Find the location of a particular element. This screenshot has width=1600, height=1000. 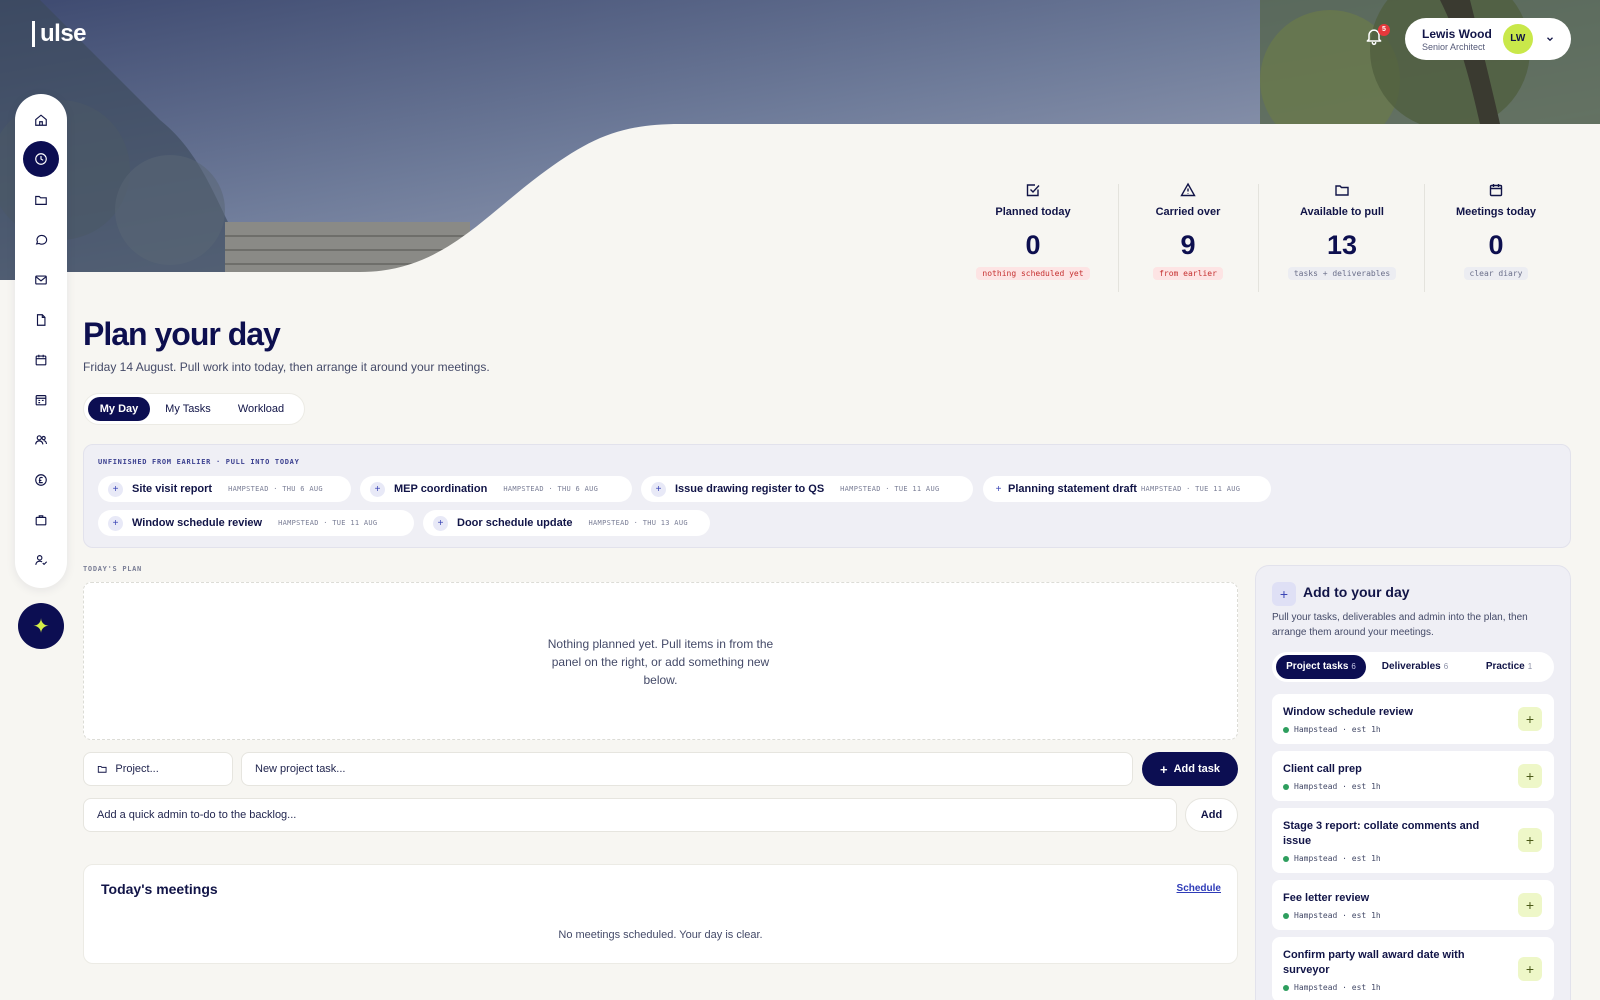

sidebar-item-plan-day is located at coordinates (41, 159).